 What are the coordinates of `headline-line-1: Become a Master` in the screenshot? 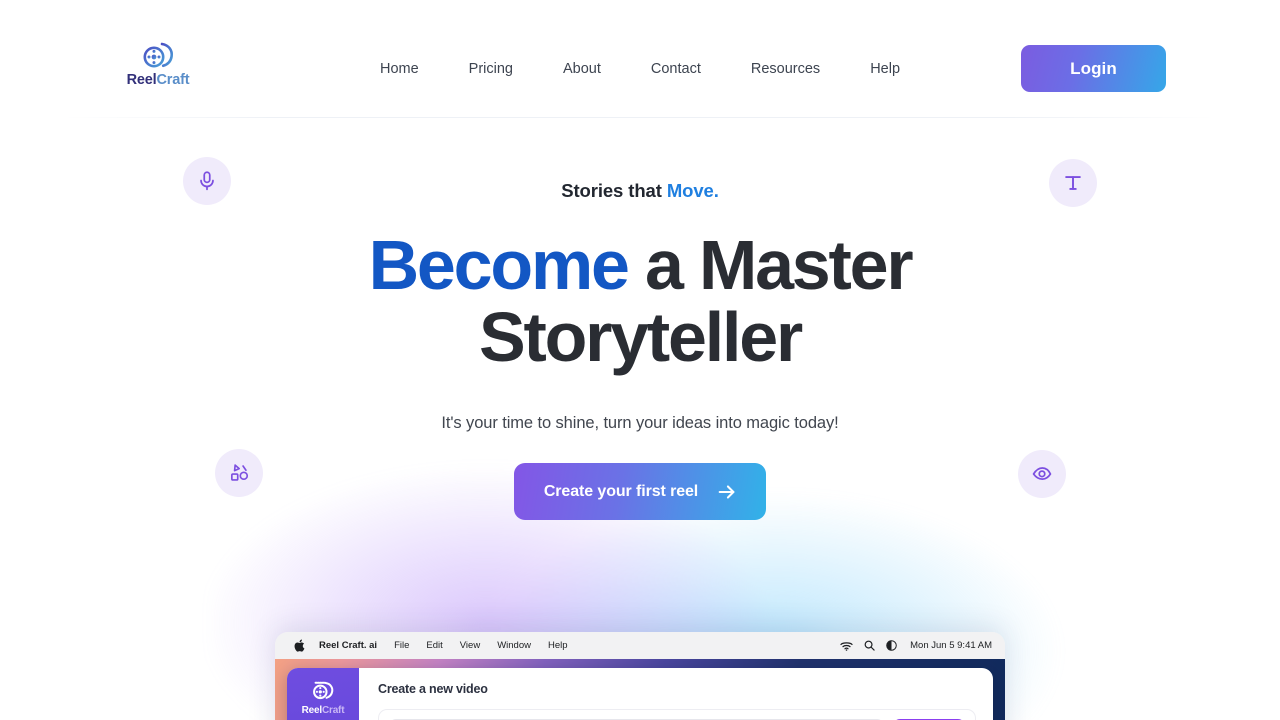 It's located at (640, 265).